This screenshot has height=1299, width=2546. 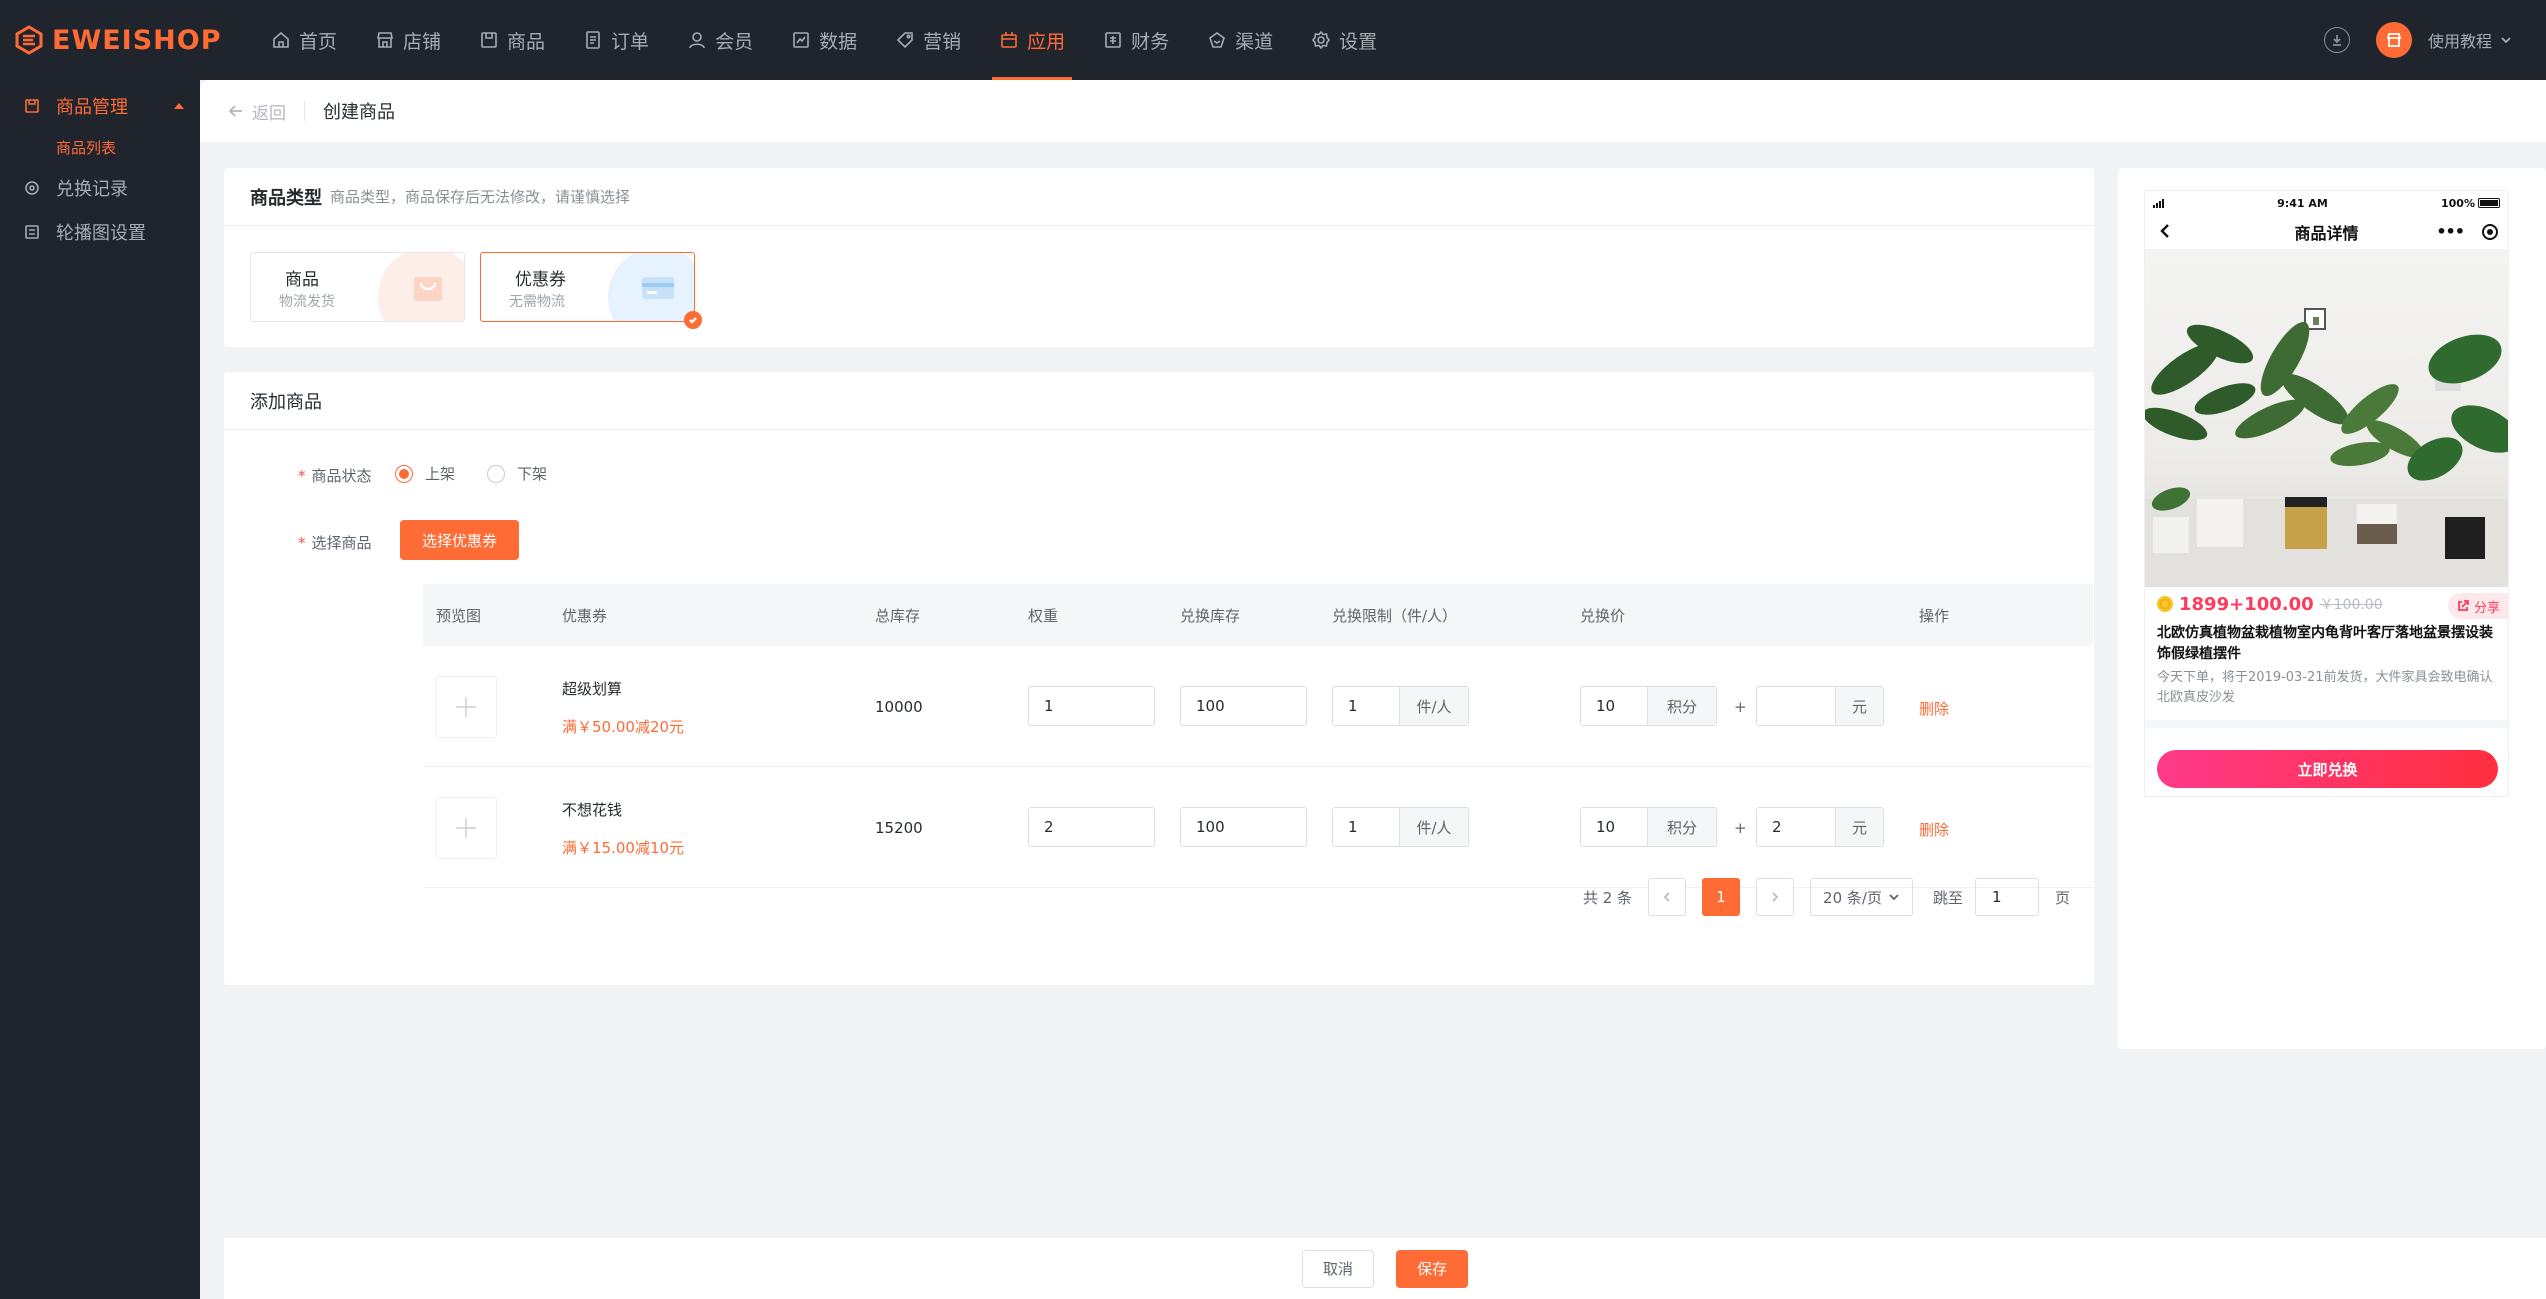 What do you see at coordinates (425, 473) in the screenshot?
I see `radio-on-shelf: 上架` at bounding box center [425, 473].